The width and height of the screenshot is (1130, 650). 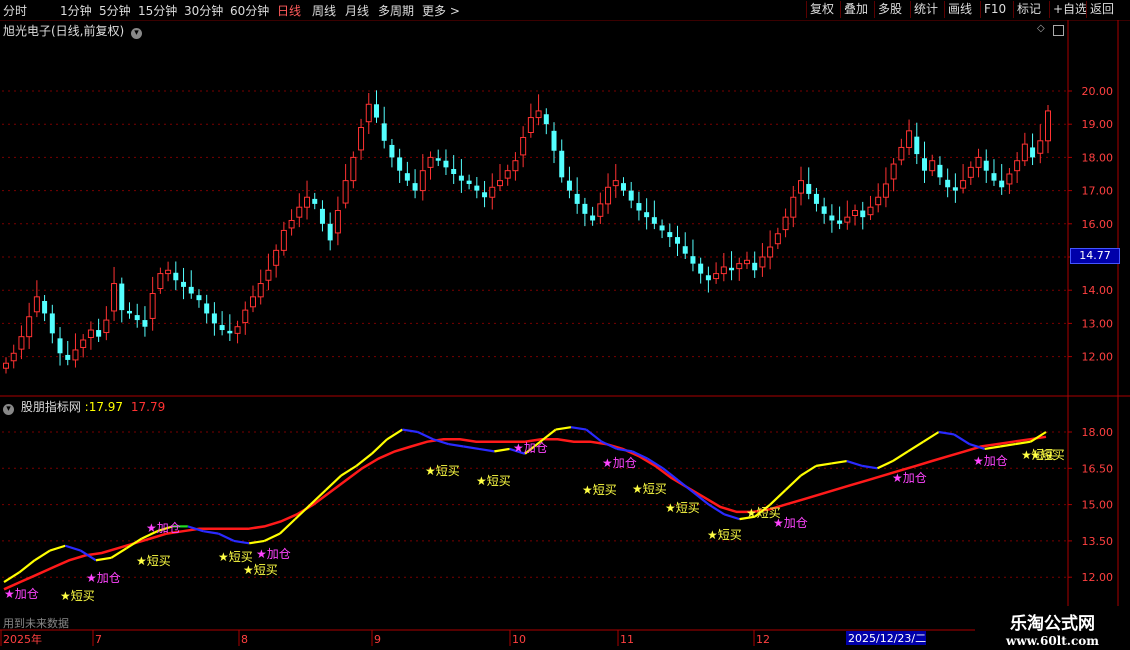 What do you see at coordinates (249, 10) in the screenshot?
I see `tab-period-60min: 60分钟` at bounding box center [249, 10].